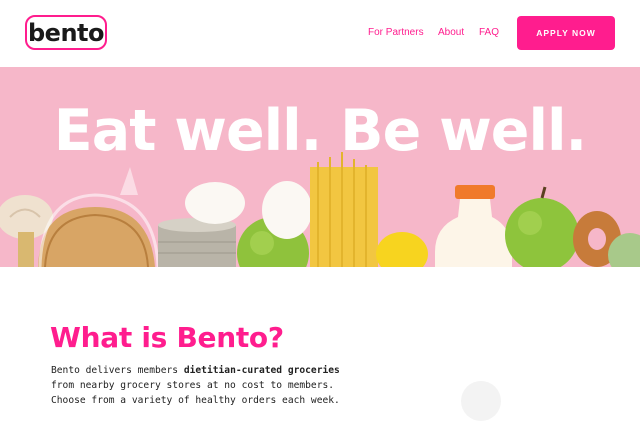 The height and width of the screenshot is (421, 640). Describe the element at coordinates (167, 337) in the screenshot. I see `section-title: What is Bento?` at that location.